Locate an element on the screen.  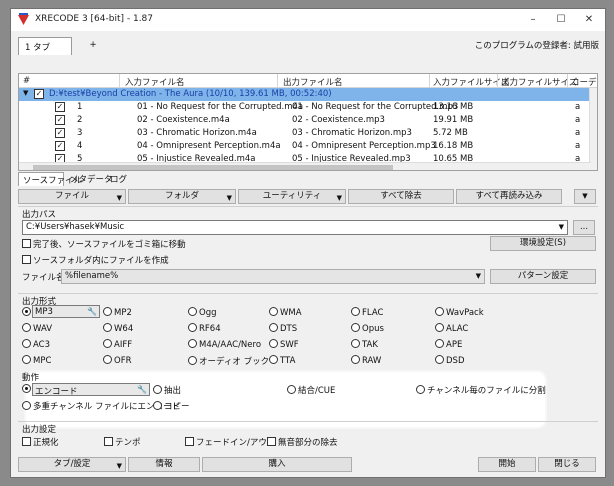
format-radio: Ogg is located at coordinates (202, 312).